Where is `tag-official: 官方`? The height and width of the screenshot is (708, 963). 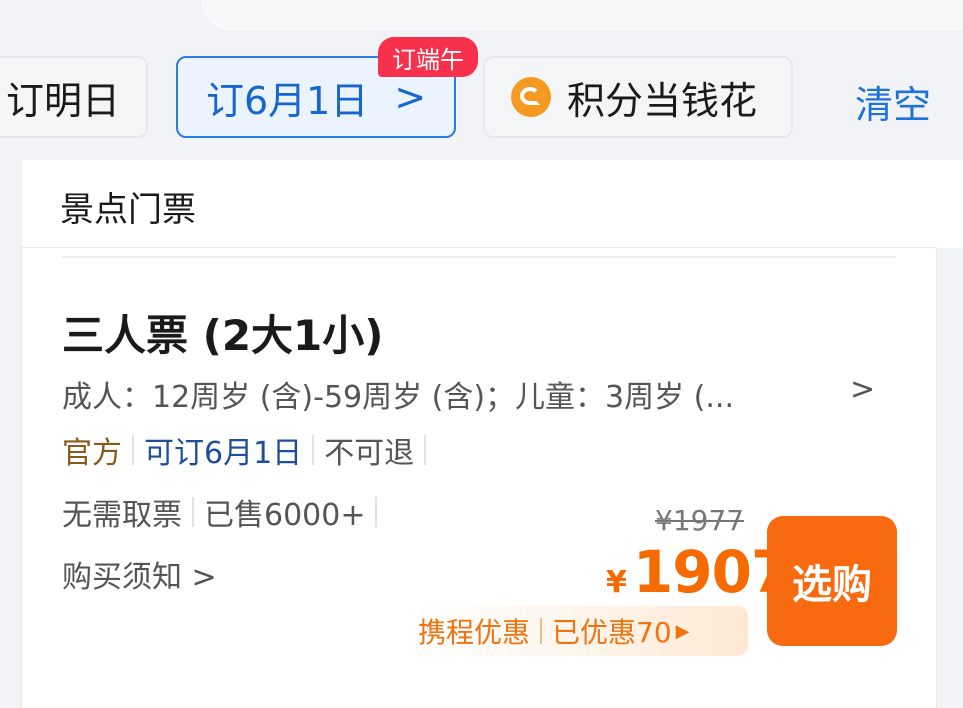
tag-official: 官方 is located at coordinates (92, 453).